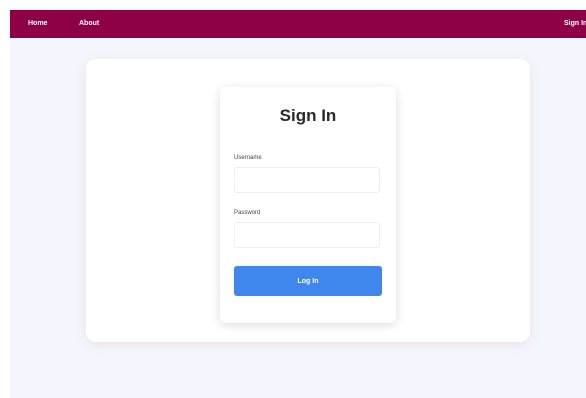 The image size is (586, 398). Describe the element at coordinates (307, 235) in the screenshot. I see `password-input` at that location.